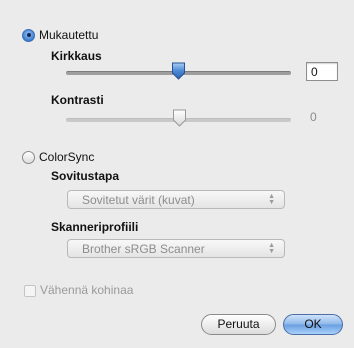 This screenshot has width=354, height=348. What do you see at coordinates (95, 227) in the screenshot?
I see `scanner-profile-label: Skanneriprofiili` at bounding box center [95, 227].